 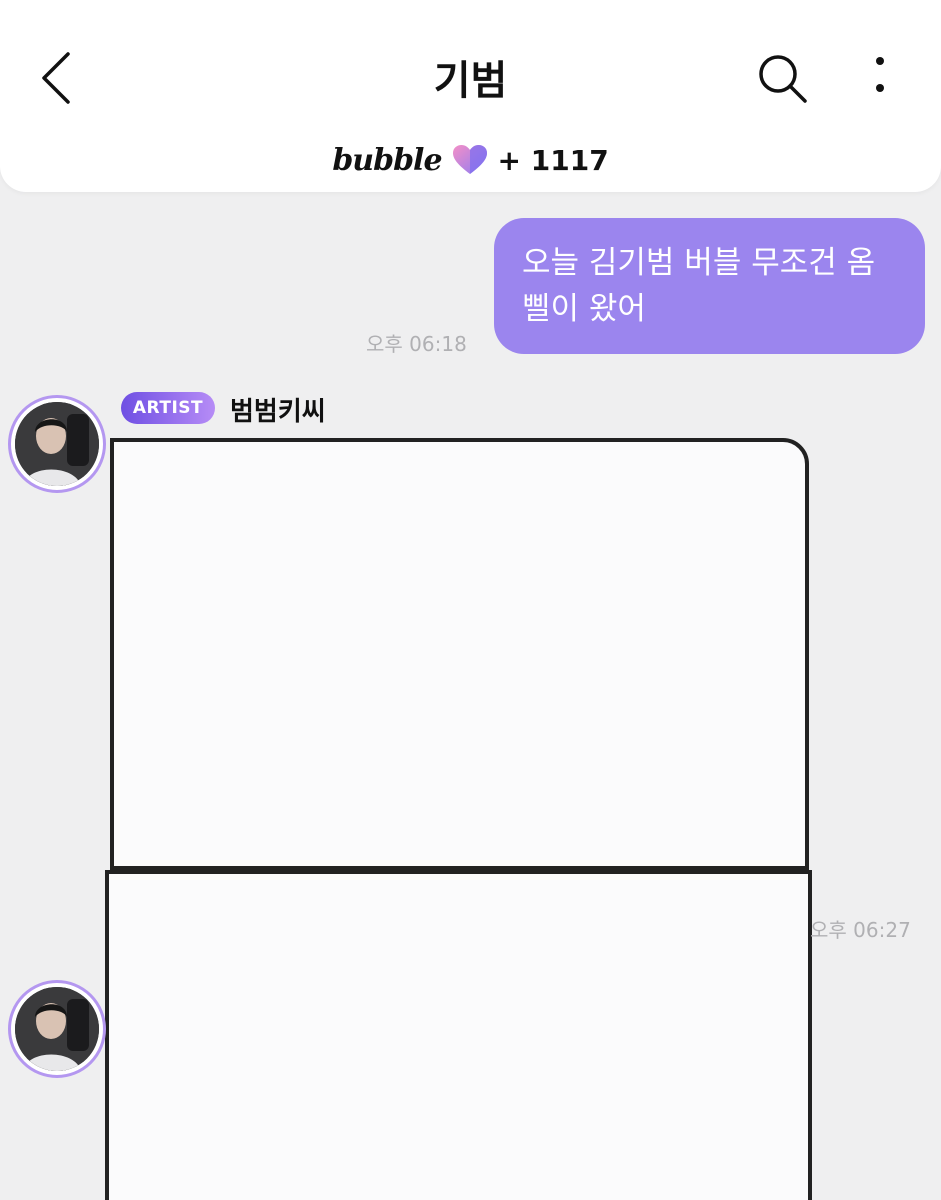 What do you see at coordinates (416, 344) in the screenshot?
I see `message-timestamp: 오후 06:18` at bounding box center [416, 344].